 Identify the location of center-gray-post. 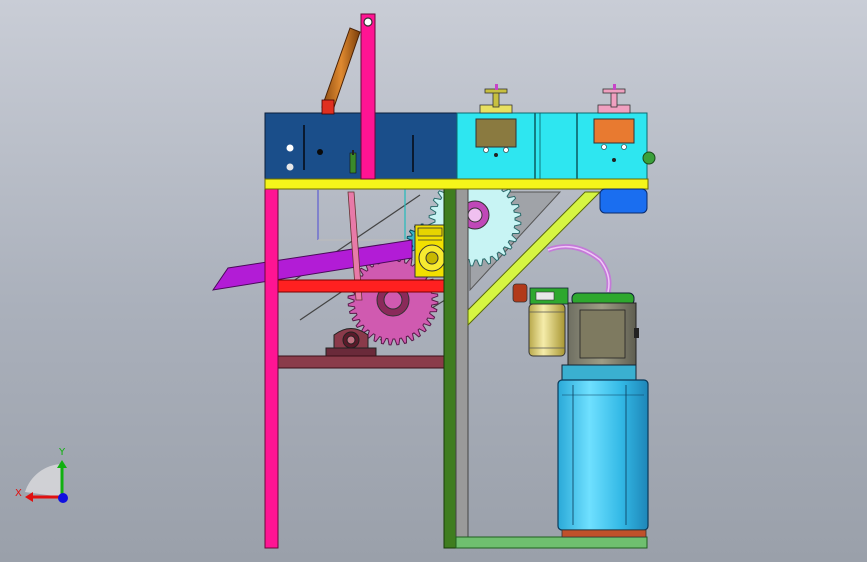
(462, 368).